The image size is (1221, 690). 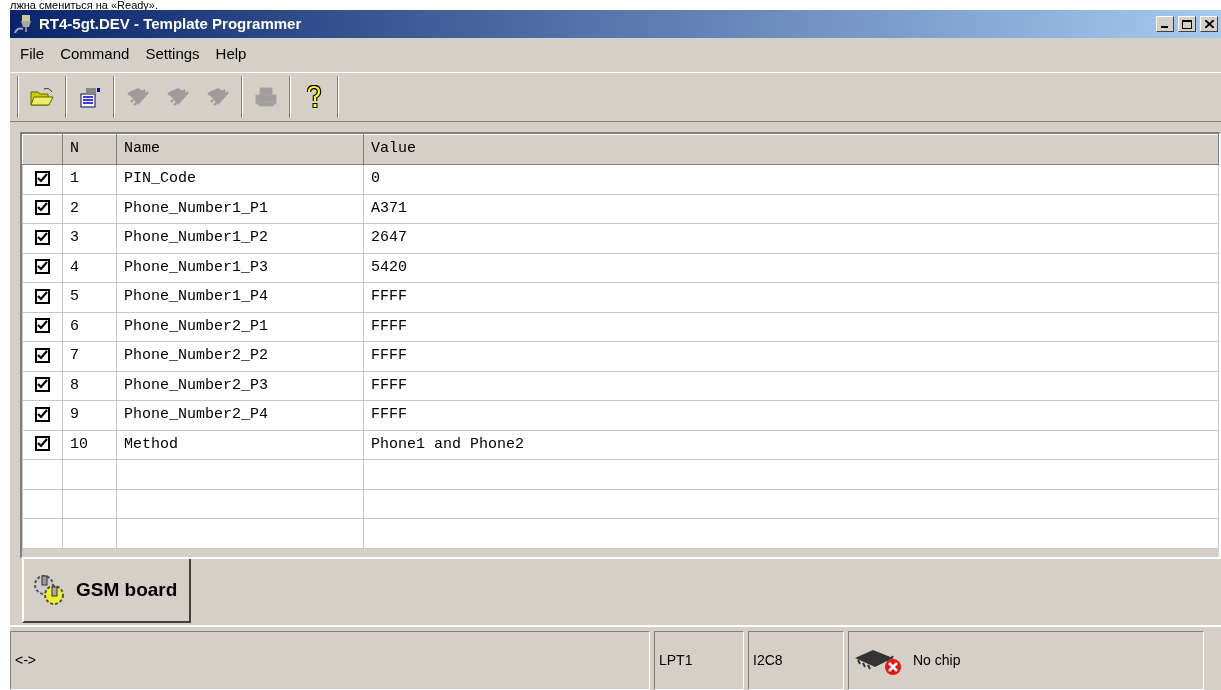 I want to click on maximize-button, so click(x=1187, y=24).